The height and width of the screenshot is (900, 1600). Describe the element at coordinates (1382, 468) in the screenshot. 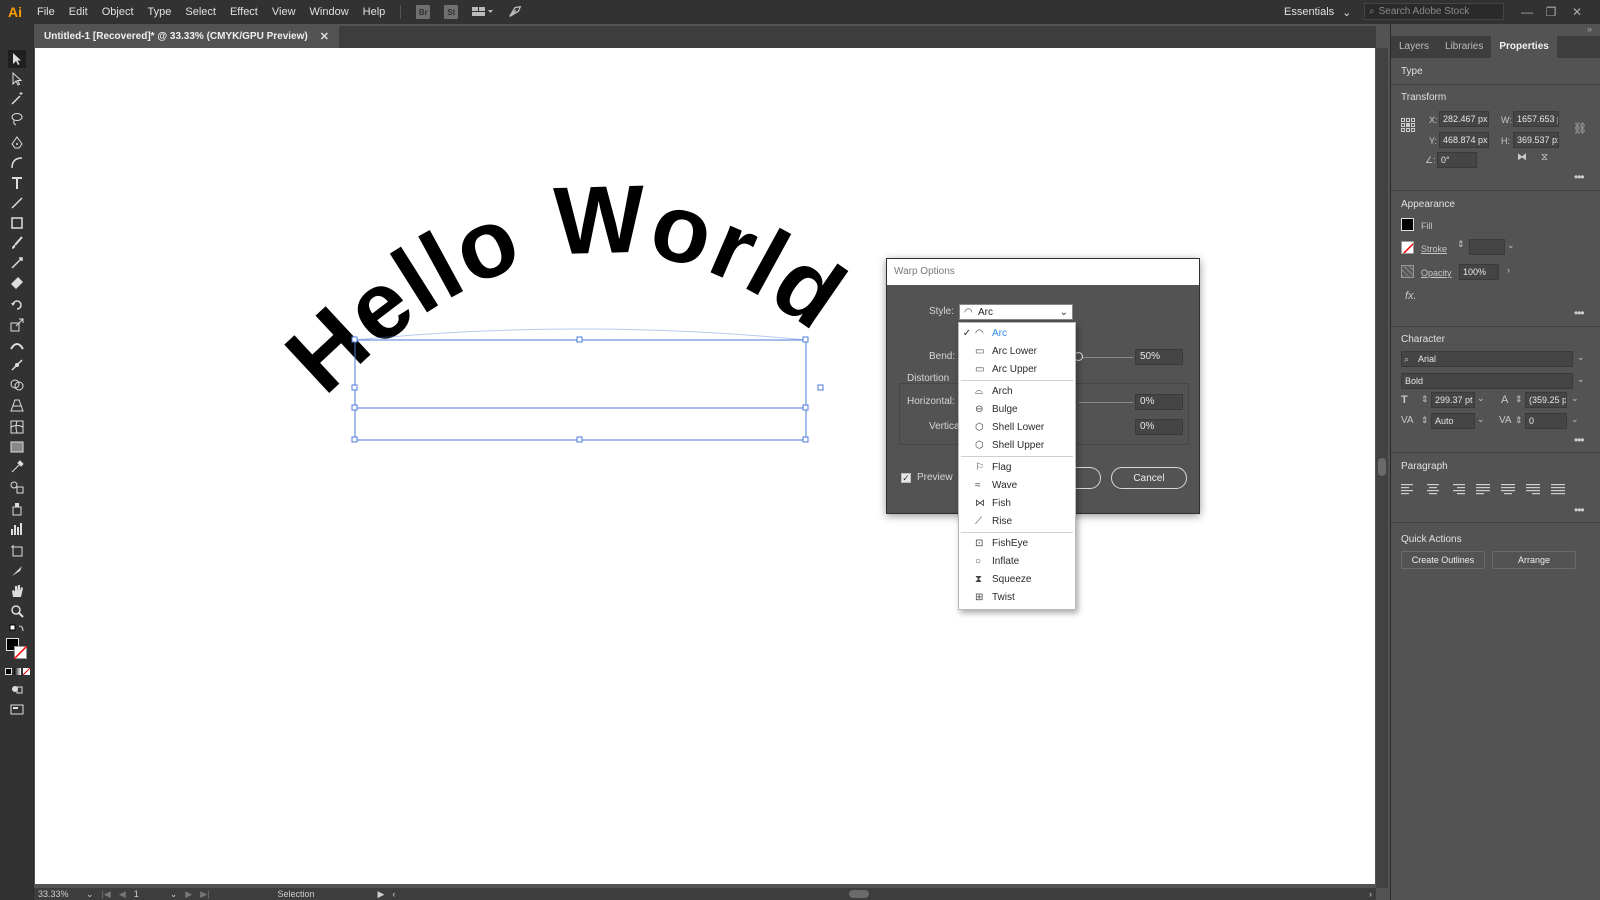

I see `vertical-scrollbar` at that location.